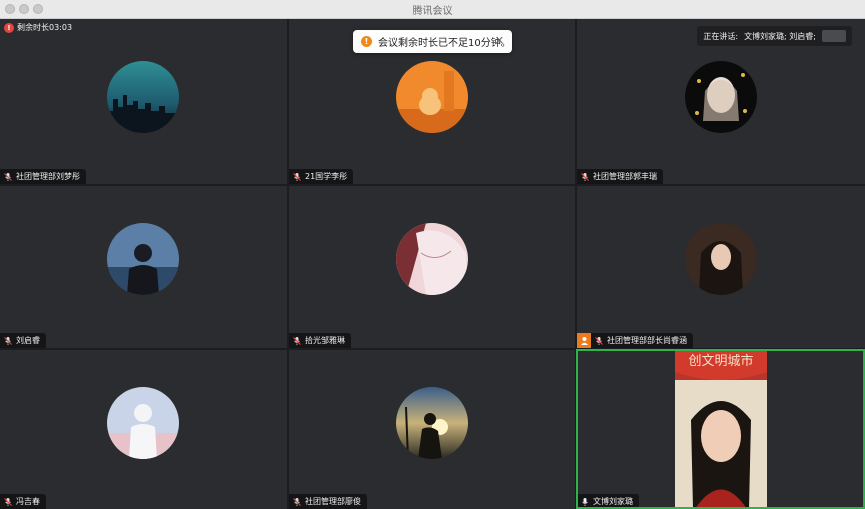 The image size is (865, 509). I want to click on participant-tile: 刘启睿, so click(143, 267).